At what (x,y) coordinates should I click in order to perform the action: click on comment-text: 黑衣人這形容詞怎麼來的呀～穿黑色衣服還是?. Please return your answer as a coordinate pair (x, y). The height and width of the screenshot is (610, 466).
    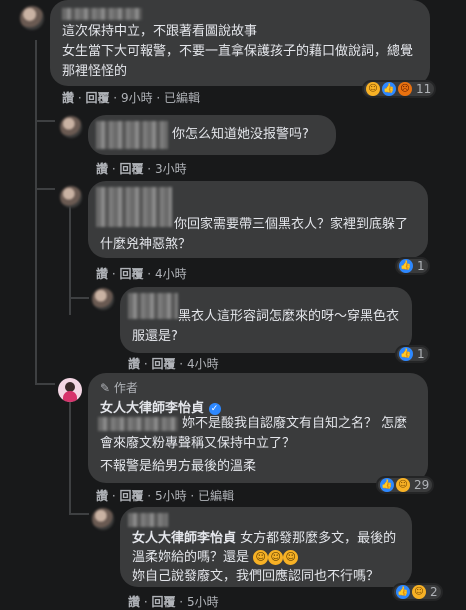
    Looking at the image, I should click on (266, 326).